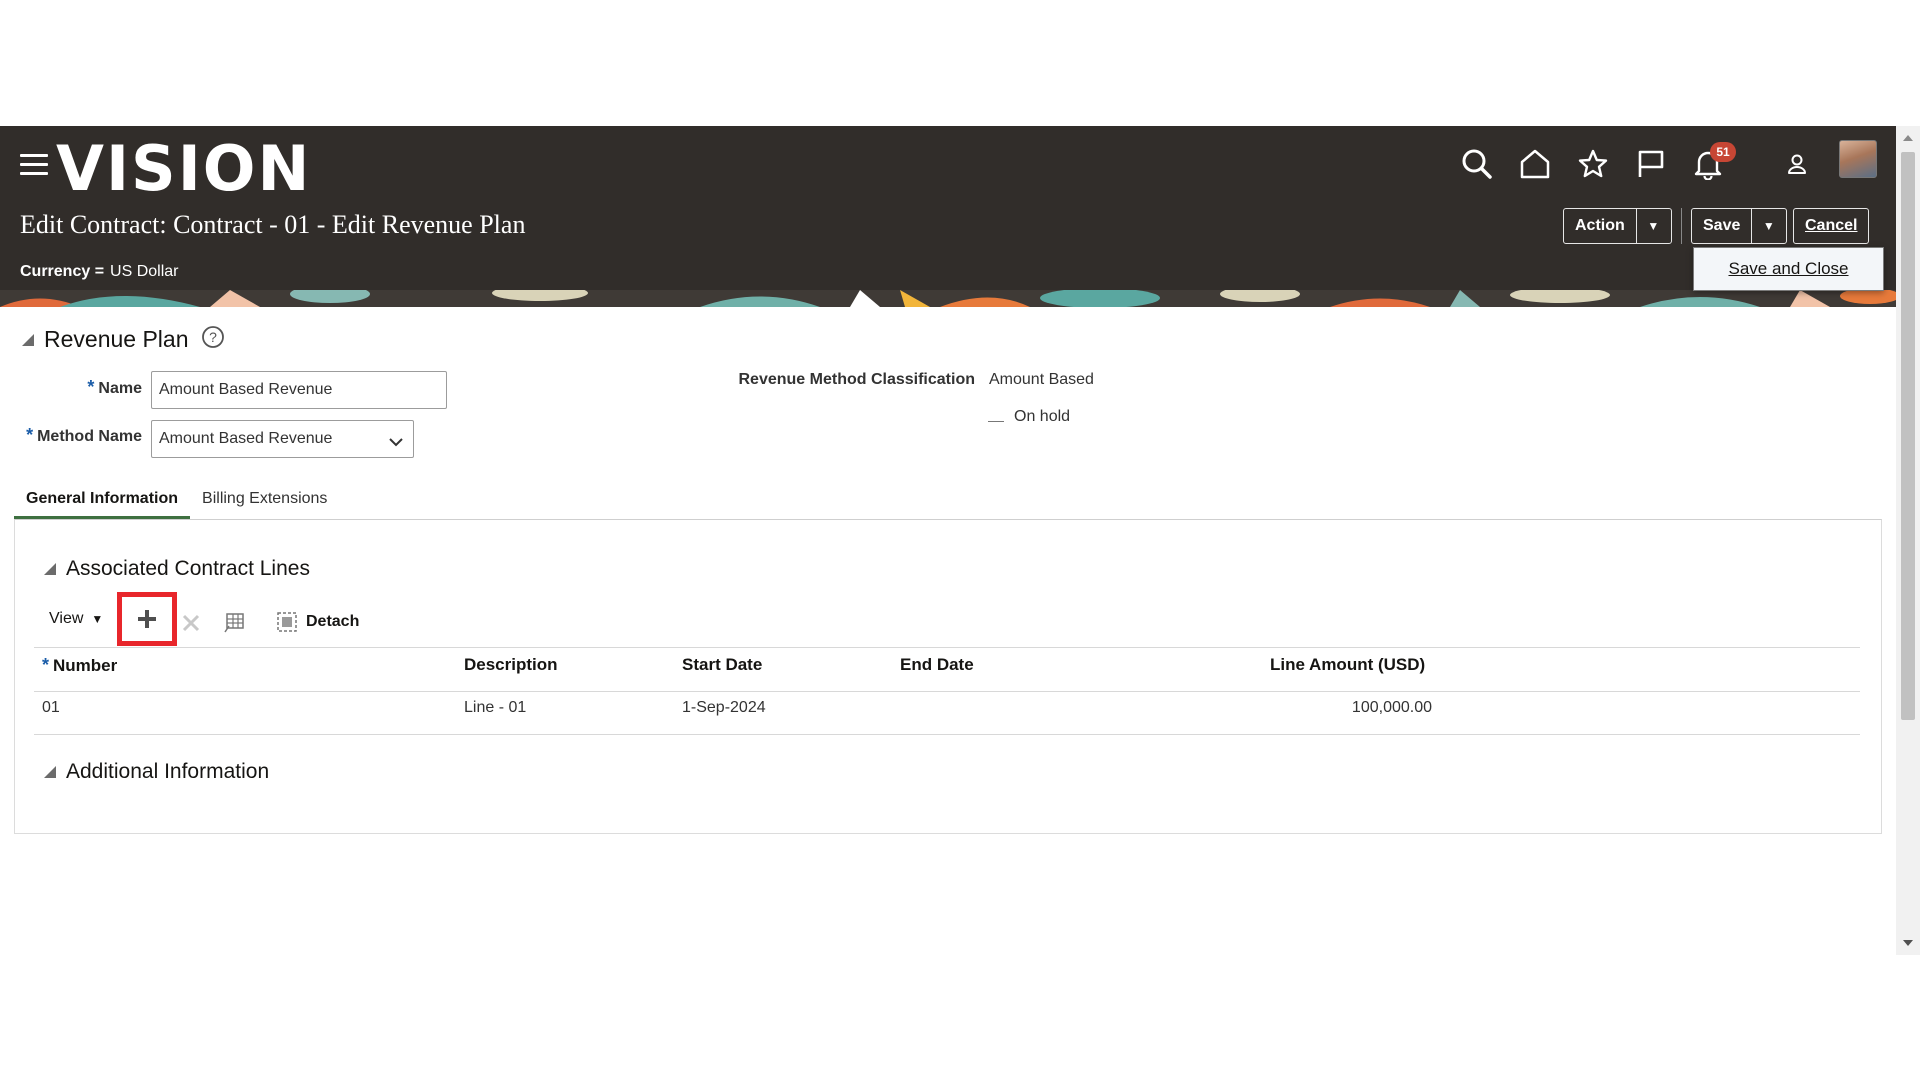  I want to click on on-hold-field: On hold, so click(1029, 417).